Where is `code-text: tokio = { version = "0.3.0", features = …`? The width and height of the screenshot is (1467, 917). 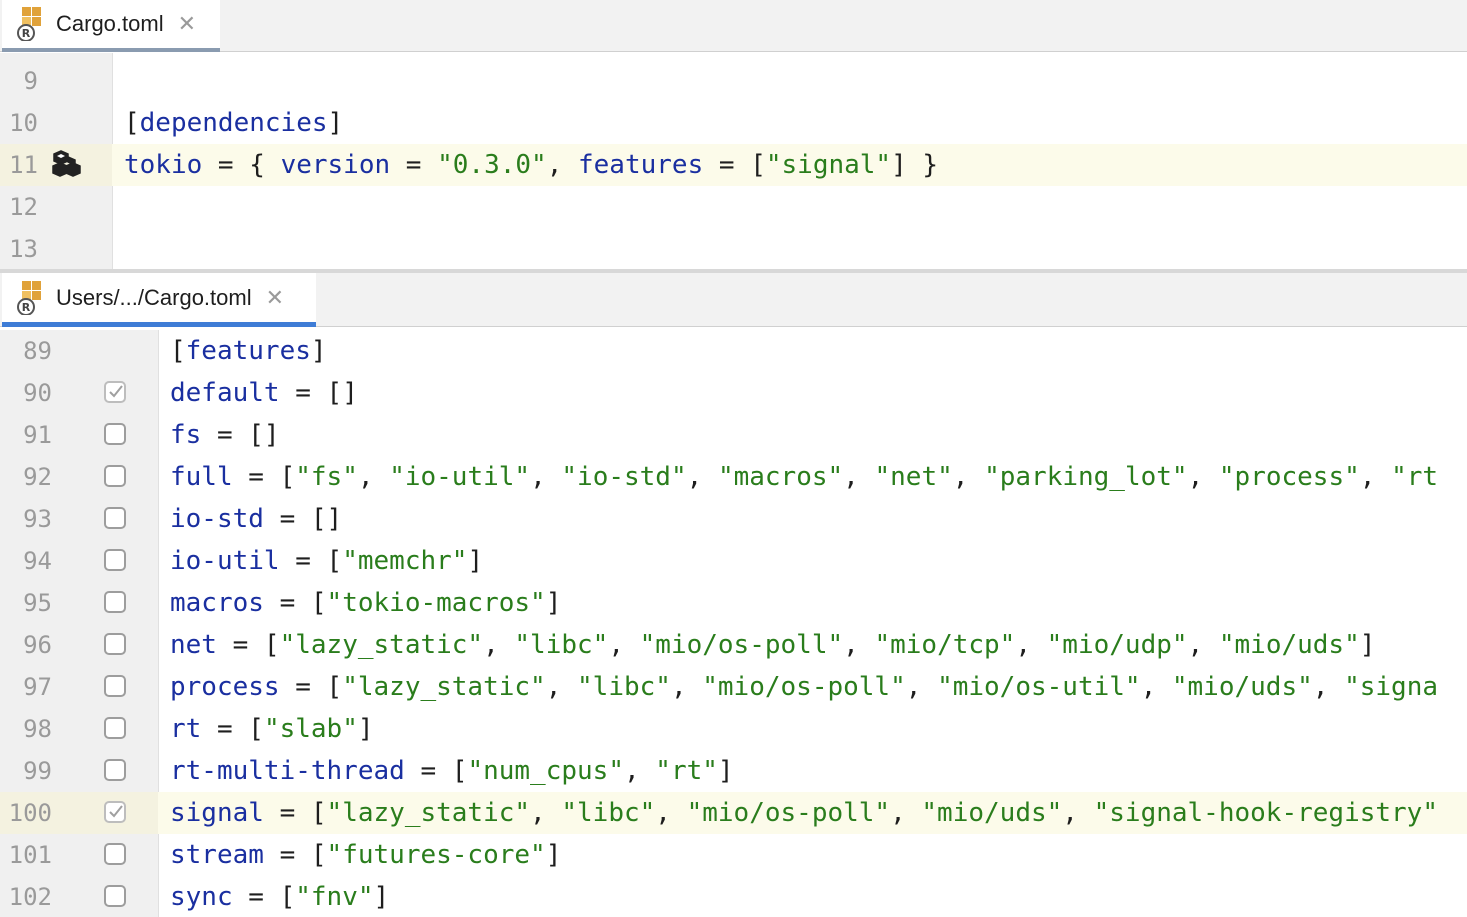 code-text: tokio = { version = "0.3.0", features = … is located at coordinates (789, 165).